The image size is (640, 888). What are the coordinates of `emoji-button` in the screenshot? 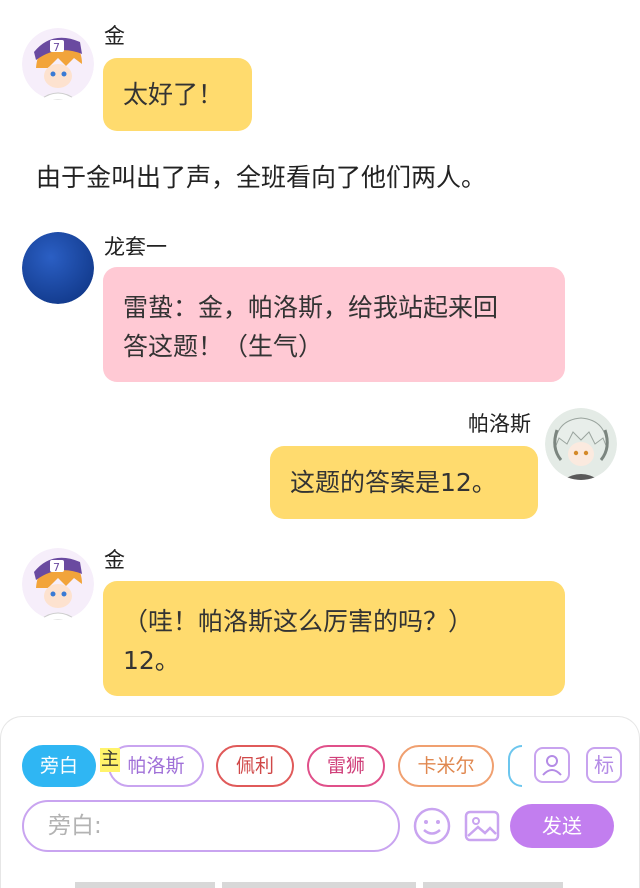 It's located at (432, 826).